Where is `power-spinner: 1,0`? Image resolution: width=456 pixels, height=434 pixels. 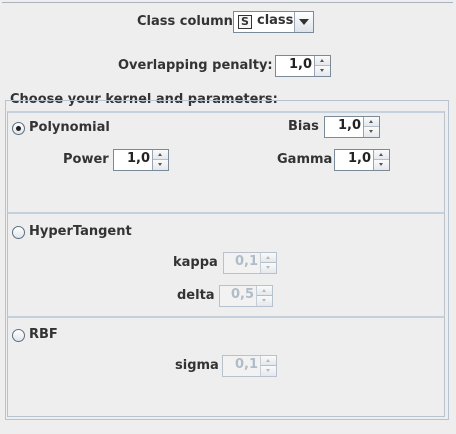 power-spinner: 1,0 is located at coordinates (141, 160).